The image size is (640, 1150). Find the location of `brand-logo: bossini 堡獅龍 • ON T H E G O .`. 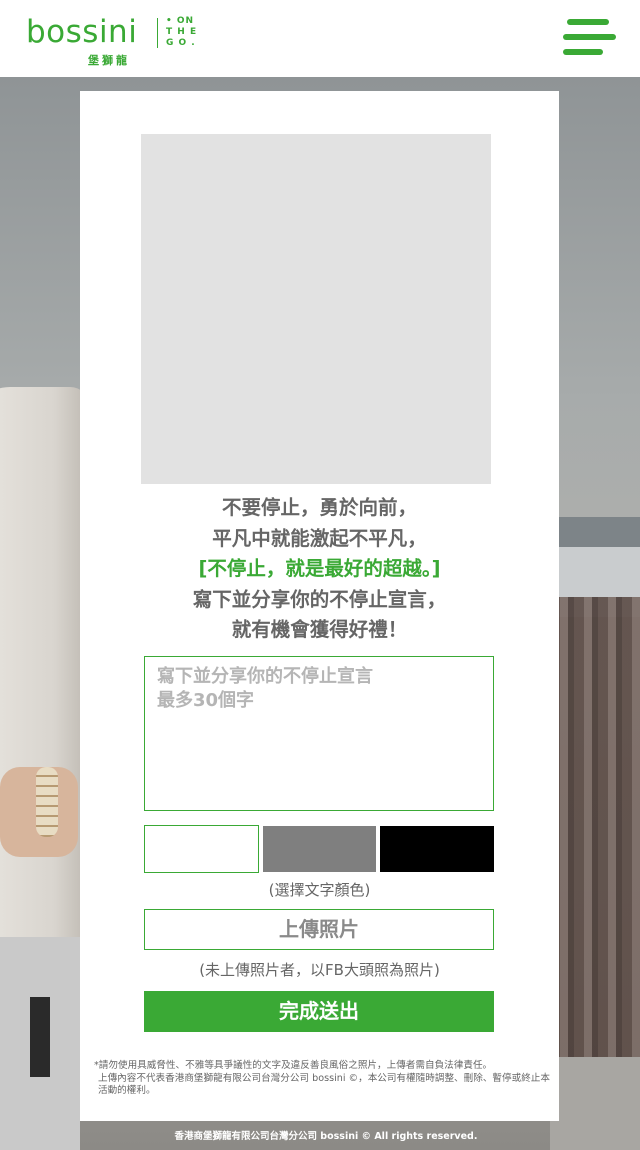

brand-logo: bossini 堡獅龍 • ON T H E G O . is located at coordinates (116, 42).